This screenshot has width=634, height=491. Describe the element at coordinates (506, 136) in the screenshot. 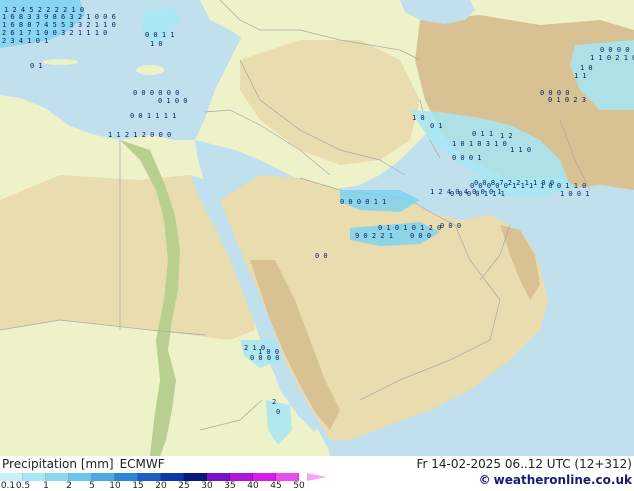

I see `precip-value-label: 1 2` at that location.